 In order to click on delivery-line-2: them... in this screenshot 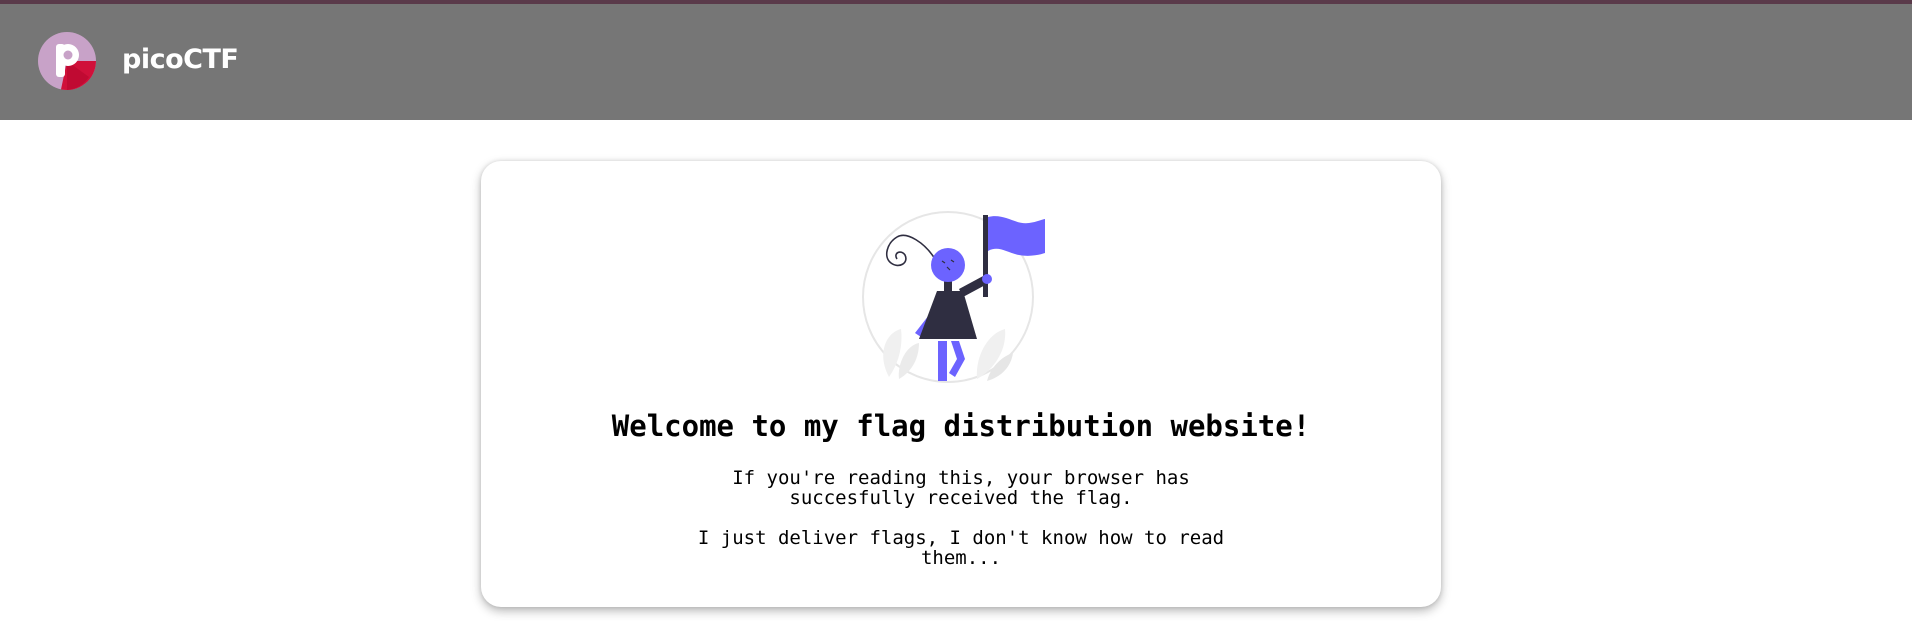, I will do `click(961, 558)`.